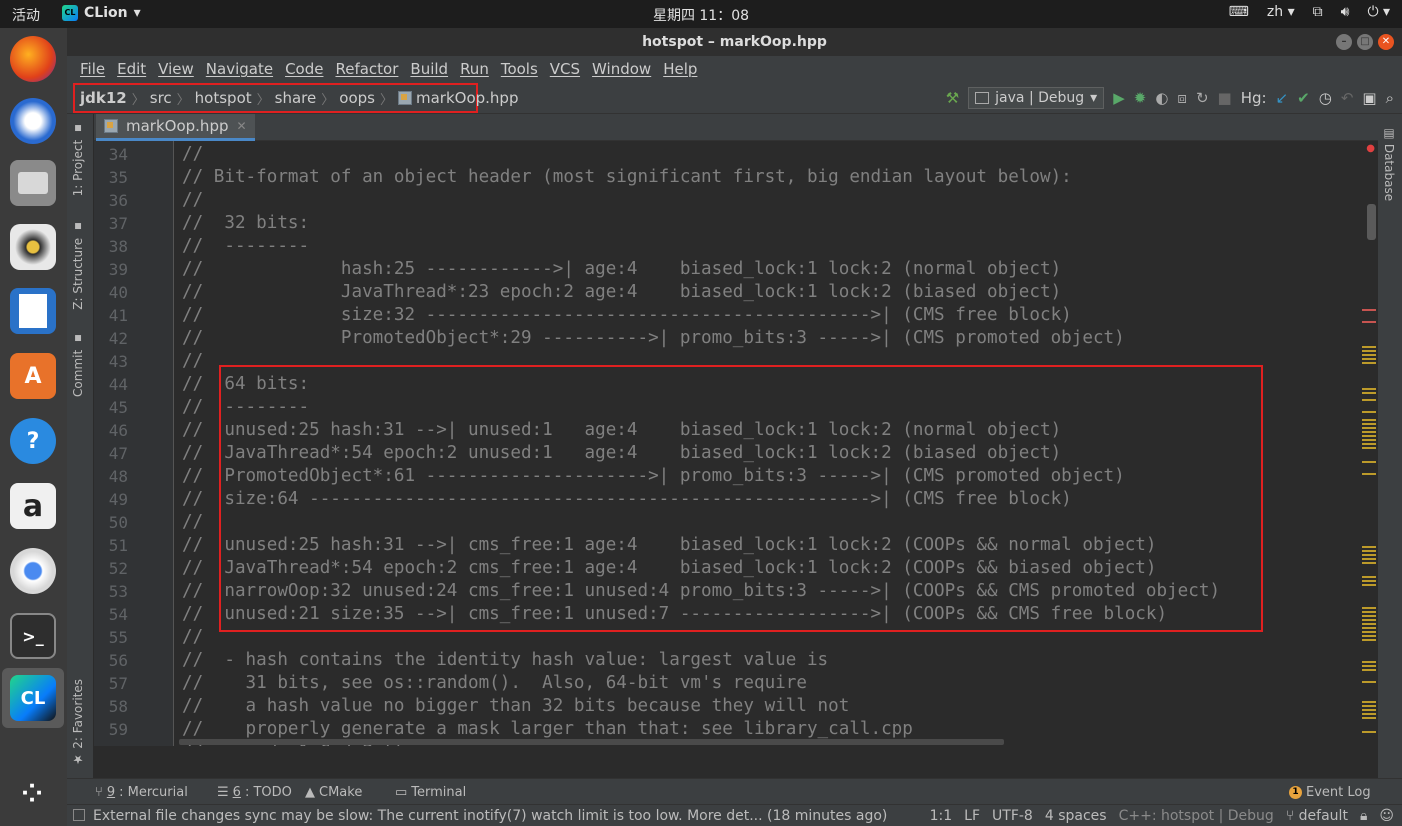 Image resolution: width=1402 pixels, height=826 pixels. Describe the element at coordinates (519, 69) in the screenshot. I see `menu-tools: Tools` at that location.